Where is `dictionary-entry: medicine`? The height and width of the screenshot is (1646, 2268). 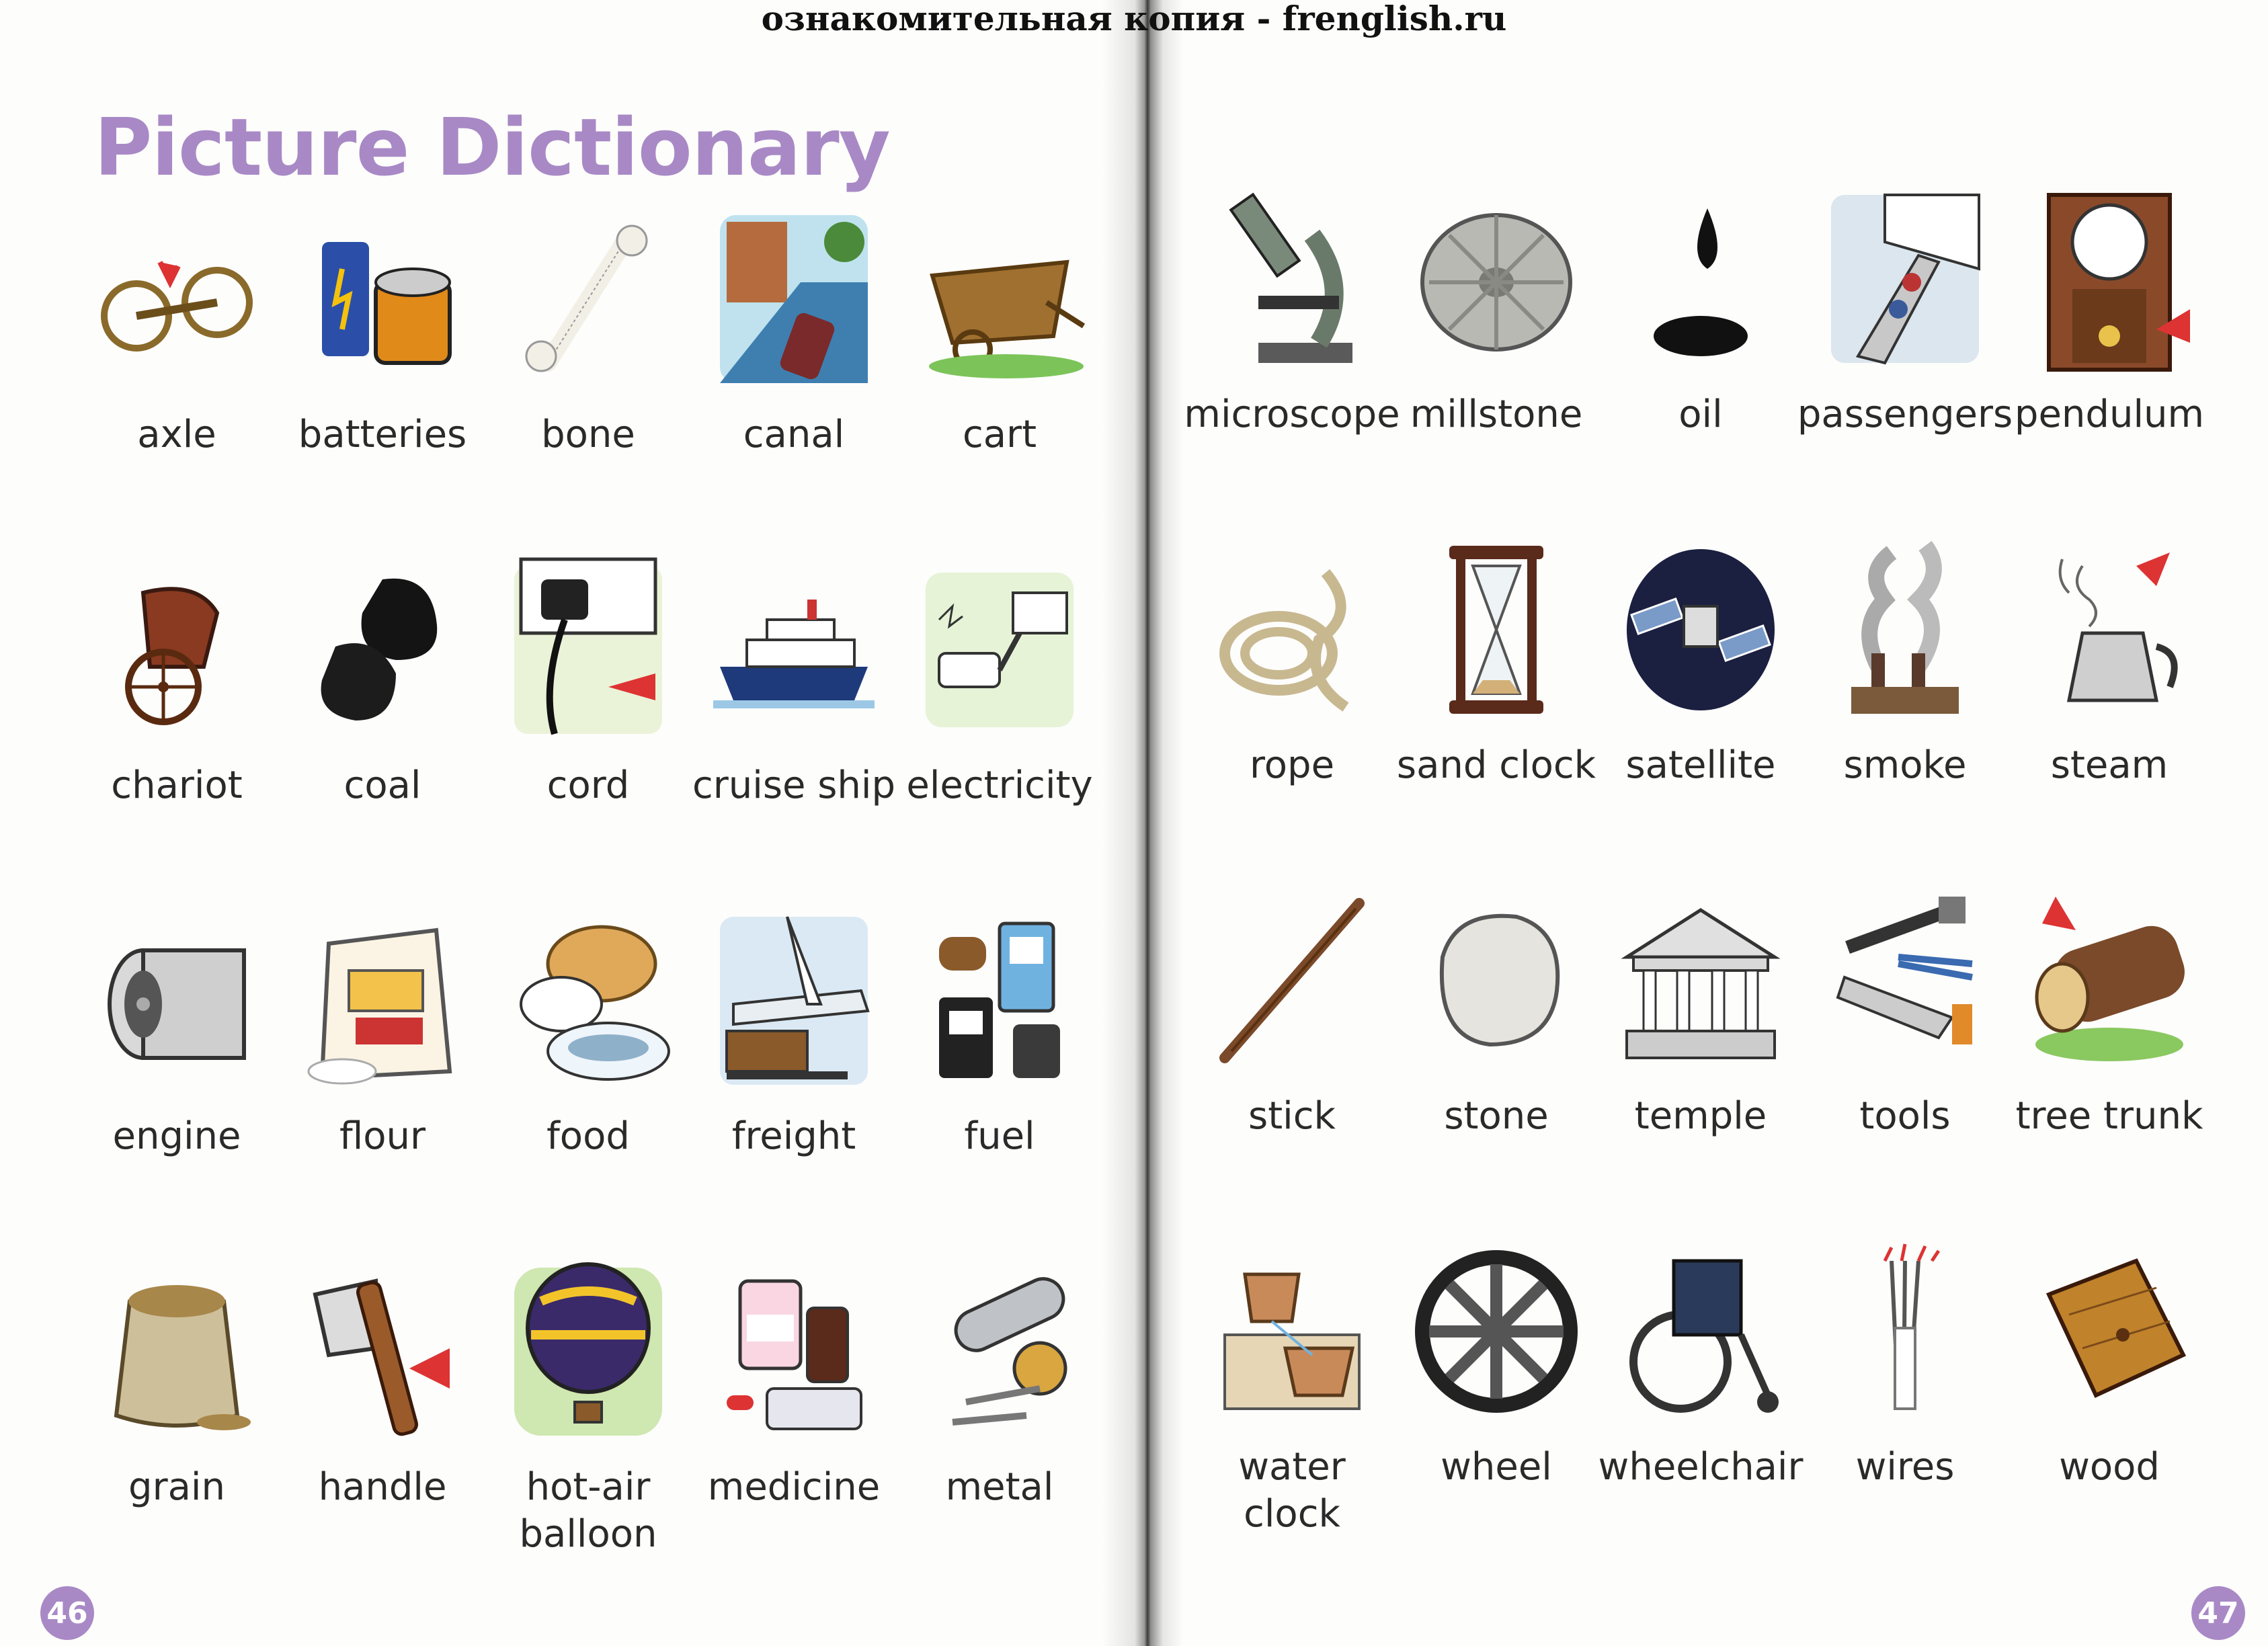
dictionary-entry: medicine is located at coordinates (794, 1429).